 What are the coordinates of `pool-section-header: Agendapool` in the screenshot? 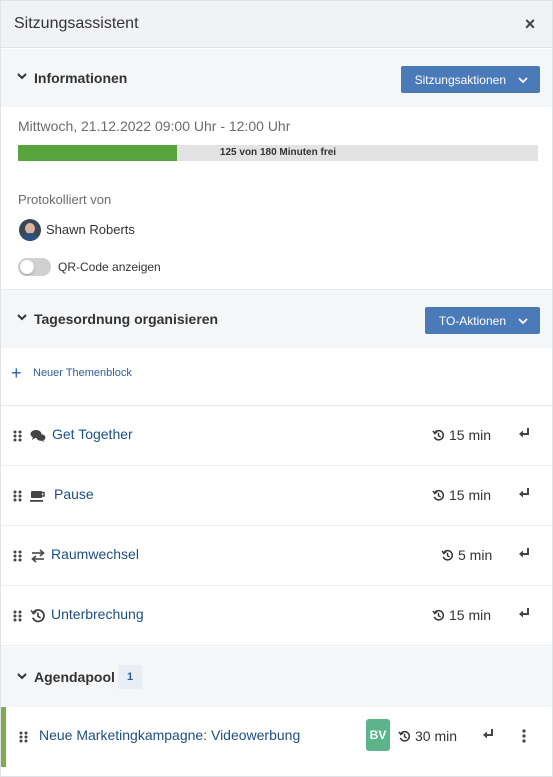 It's located at (276, 677).